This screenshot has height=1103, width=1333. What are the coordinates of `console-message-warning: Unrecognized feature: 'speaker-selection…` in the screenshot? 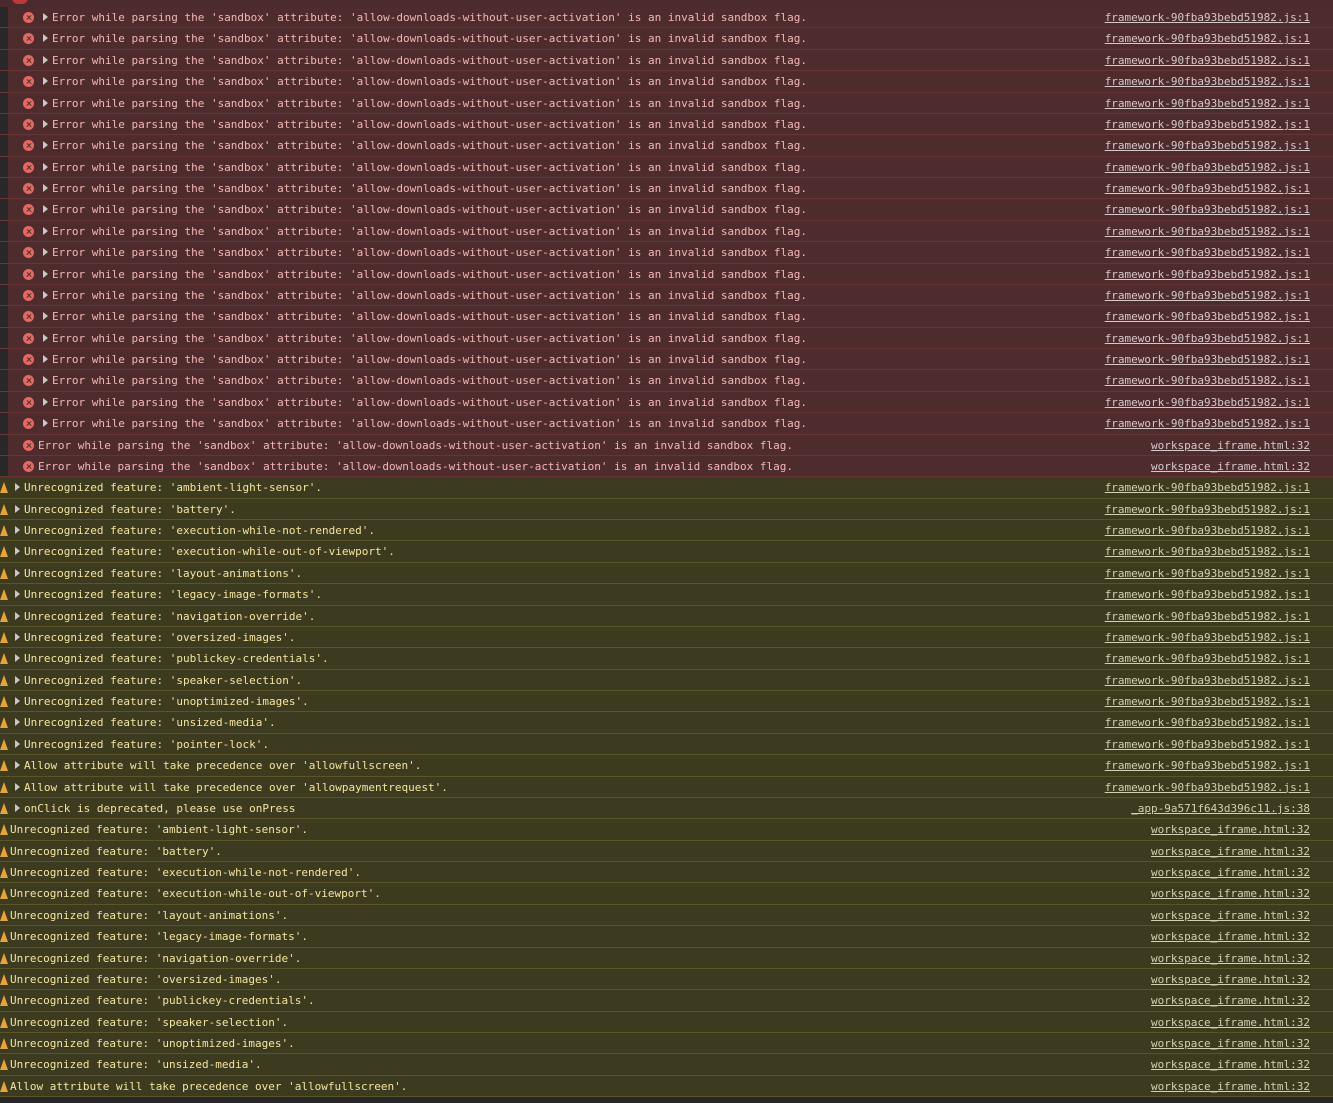 It's located at (666, 680).